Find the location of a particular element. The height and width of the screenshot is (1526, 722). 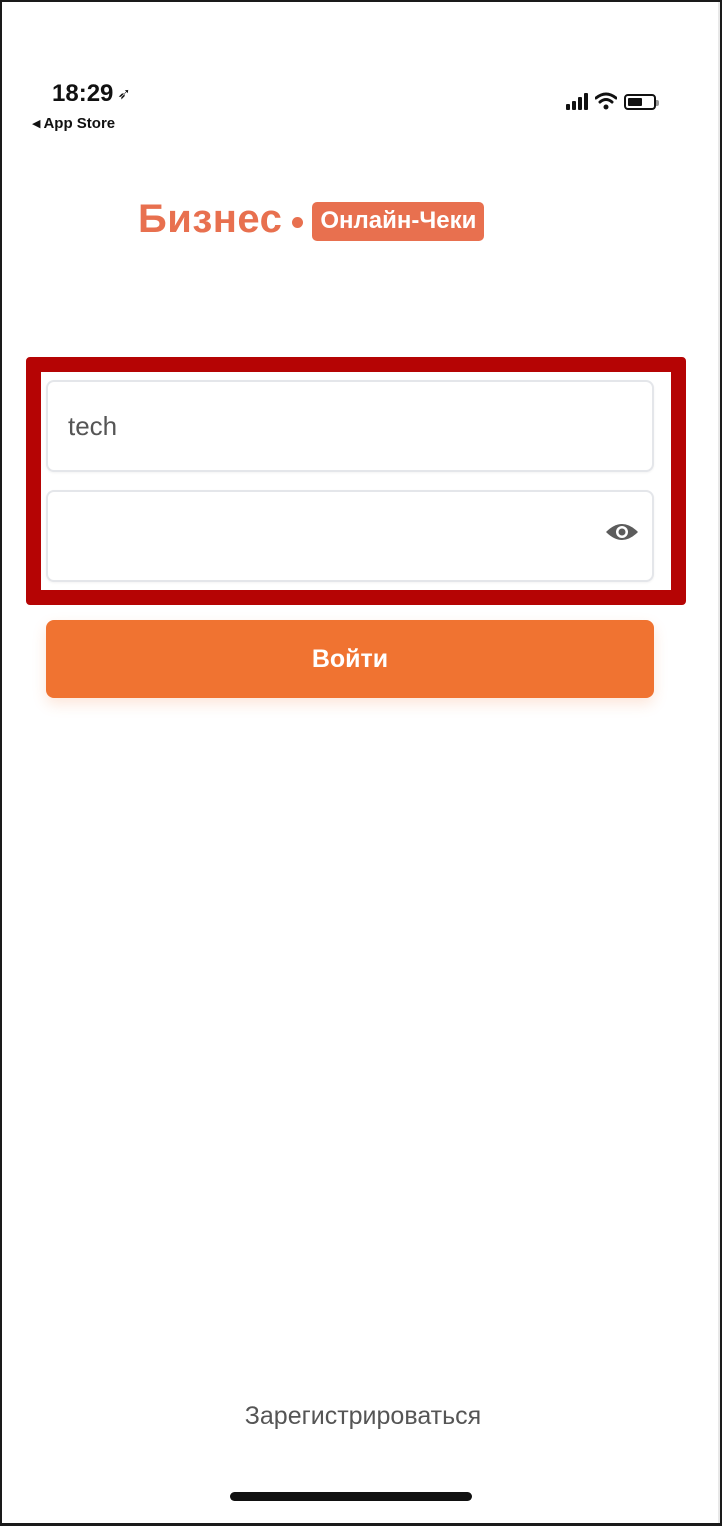

login-input is located at coordinates (350, 426).